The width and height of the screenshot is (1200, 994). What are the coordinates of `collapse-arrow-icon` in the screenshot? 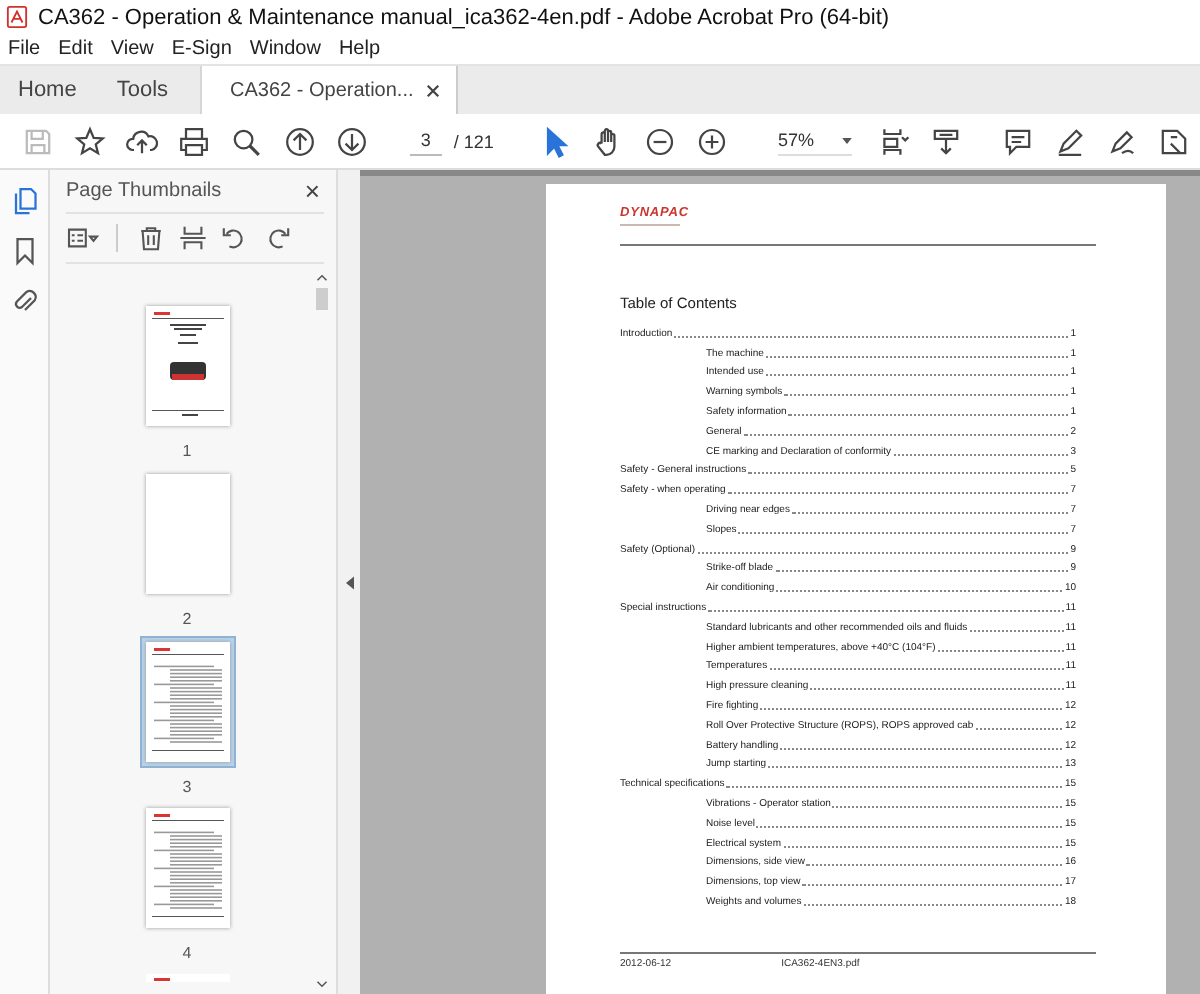 It's located at (349, 582).